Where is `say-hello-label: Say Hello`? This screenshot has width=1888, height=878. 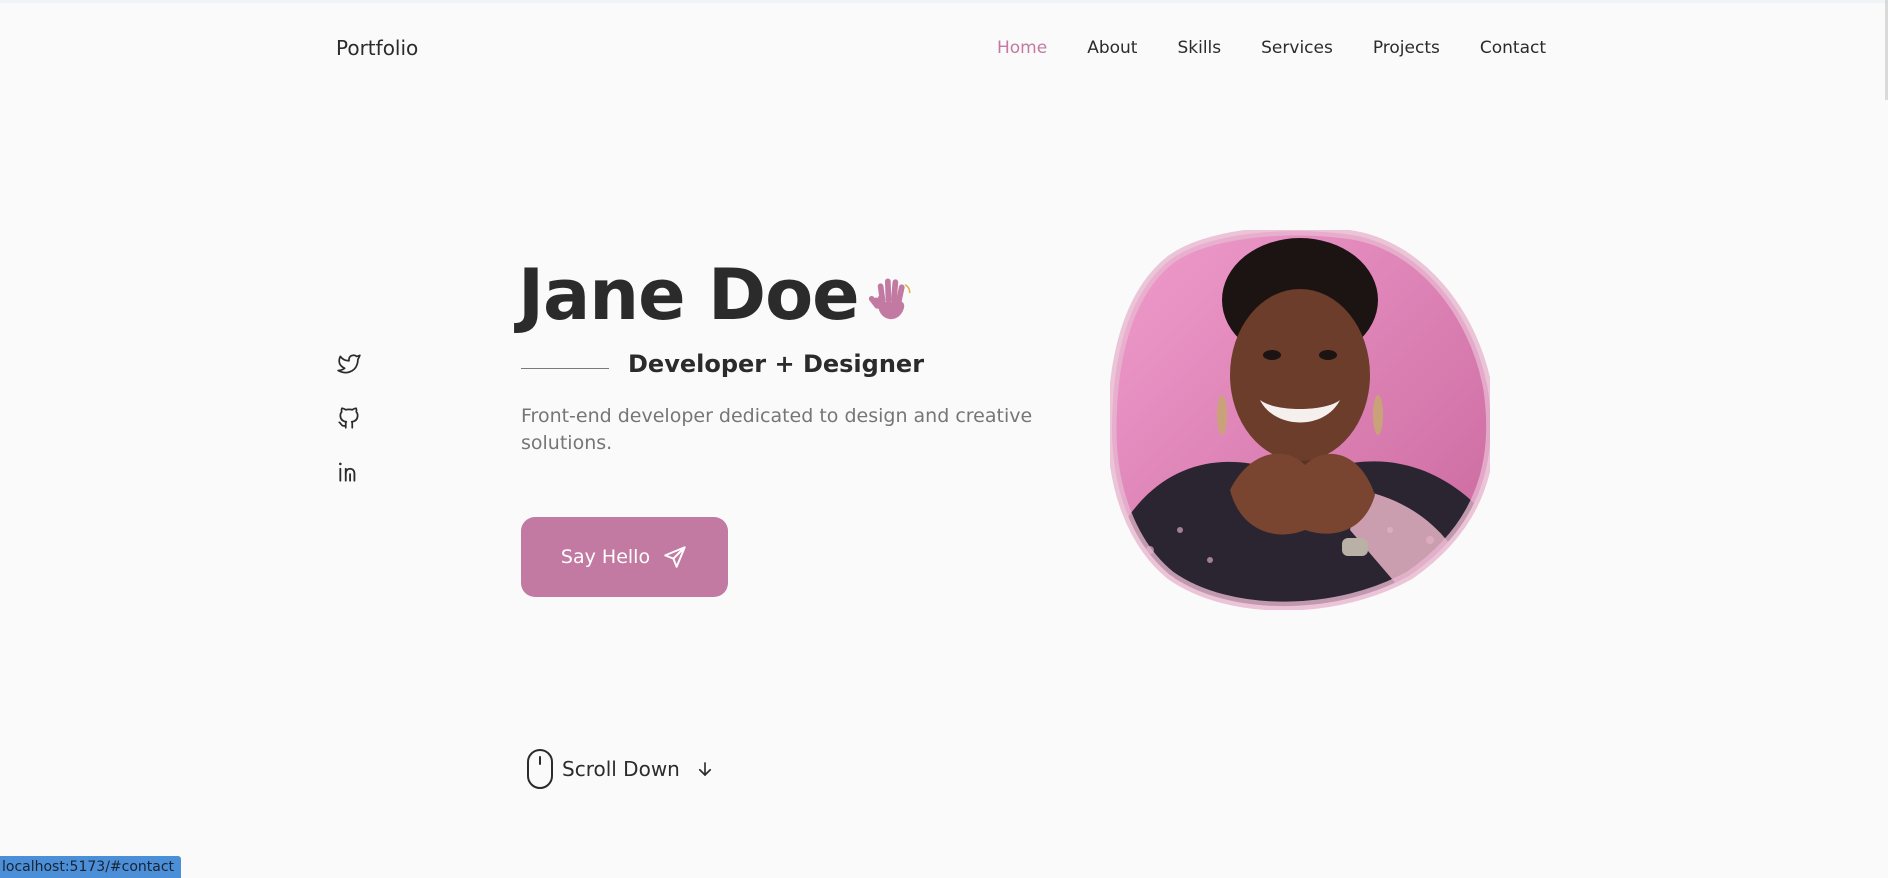 say-hello-label: Say Hello is located at coordinates (605, 557).